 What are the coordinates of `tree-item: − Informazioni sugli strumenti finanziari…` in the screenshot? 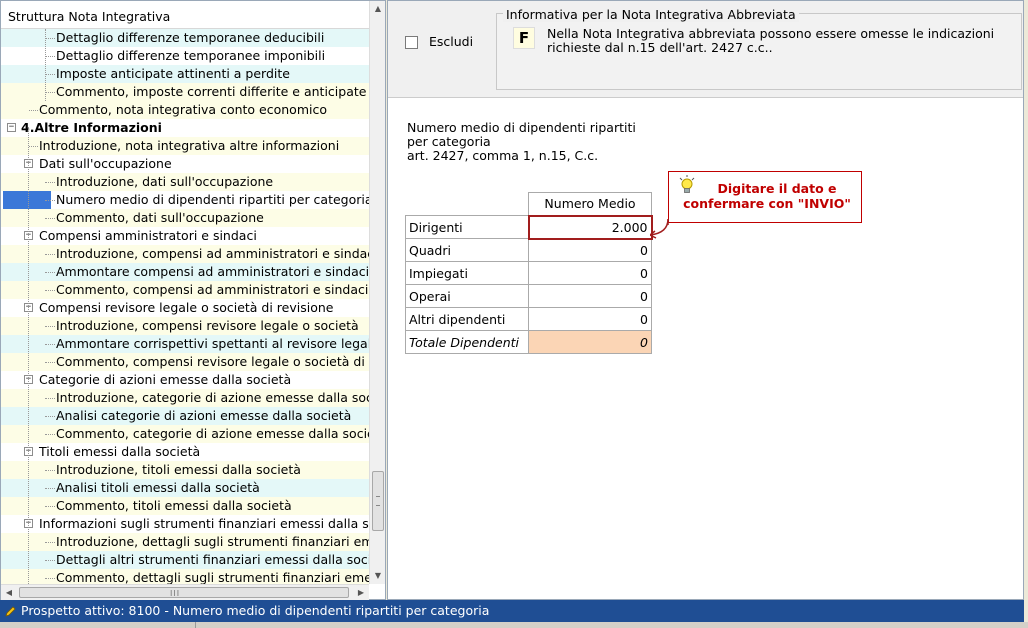 It's located at (185, 524).